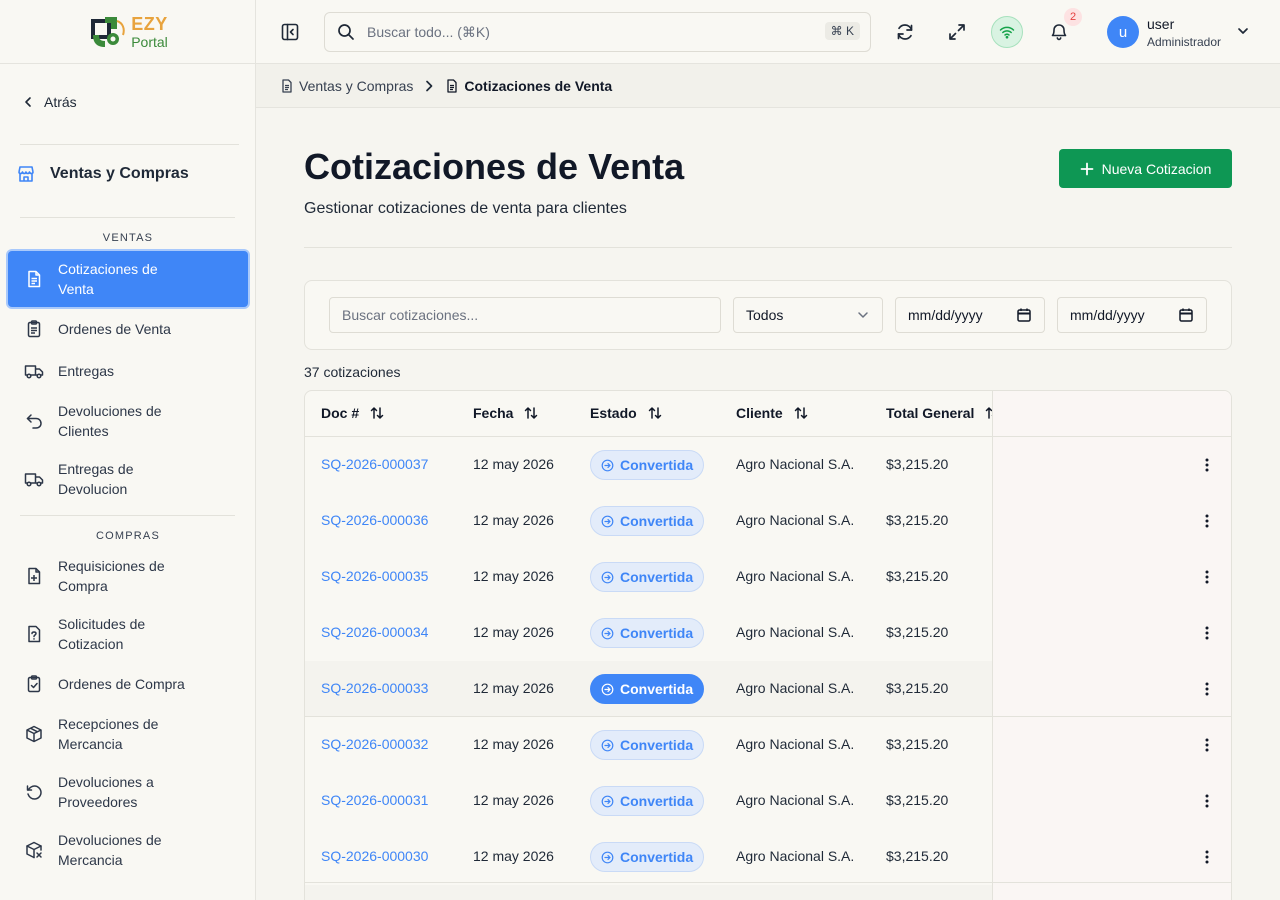 The height and width of the screenshot is (900, 1280). I want to click on chevron-down-icon, so click(1243, 31).